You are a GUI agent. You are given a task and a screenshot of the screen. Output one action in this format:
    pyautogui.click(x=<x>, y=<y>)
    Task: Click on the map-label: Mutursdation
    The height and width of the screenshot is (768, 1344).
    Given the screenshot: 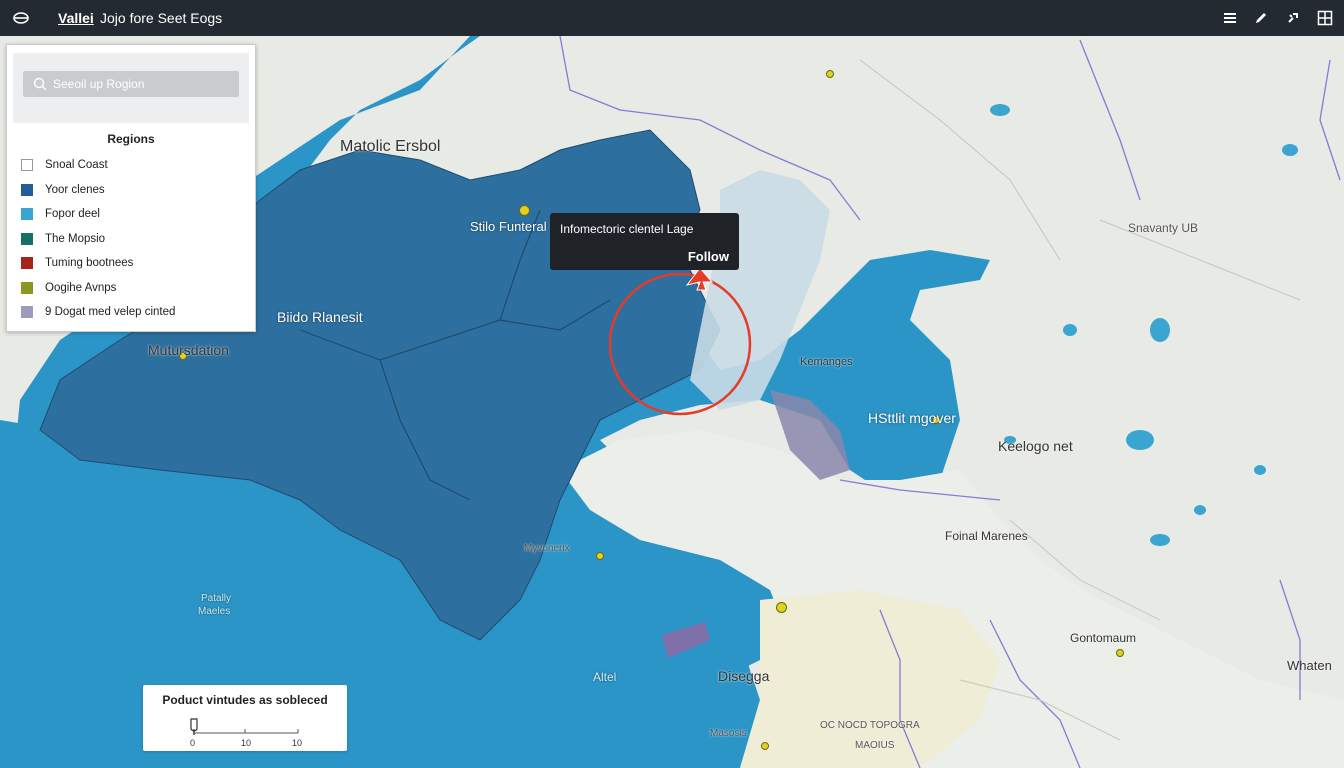 What is the action you would take?
    pyautogui.click(x=188, y=350)
    